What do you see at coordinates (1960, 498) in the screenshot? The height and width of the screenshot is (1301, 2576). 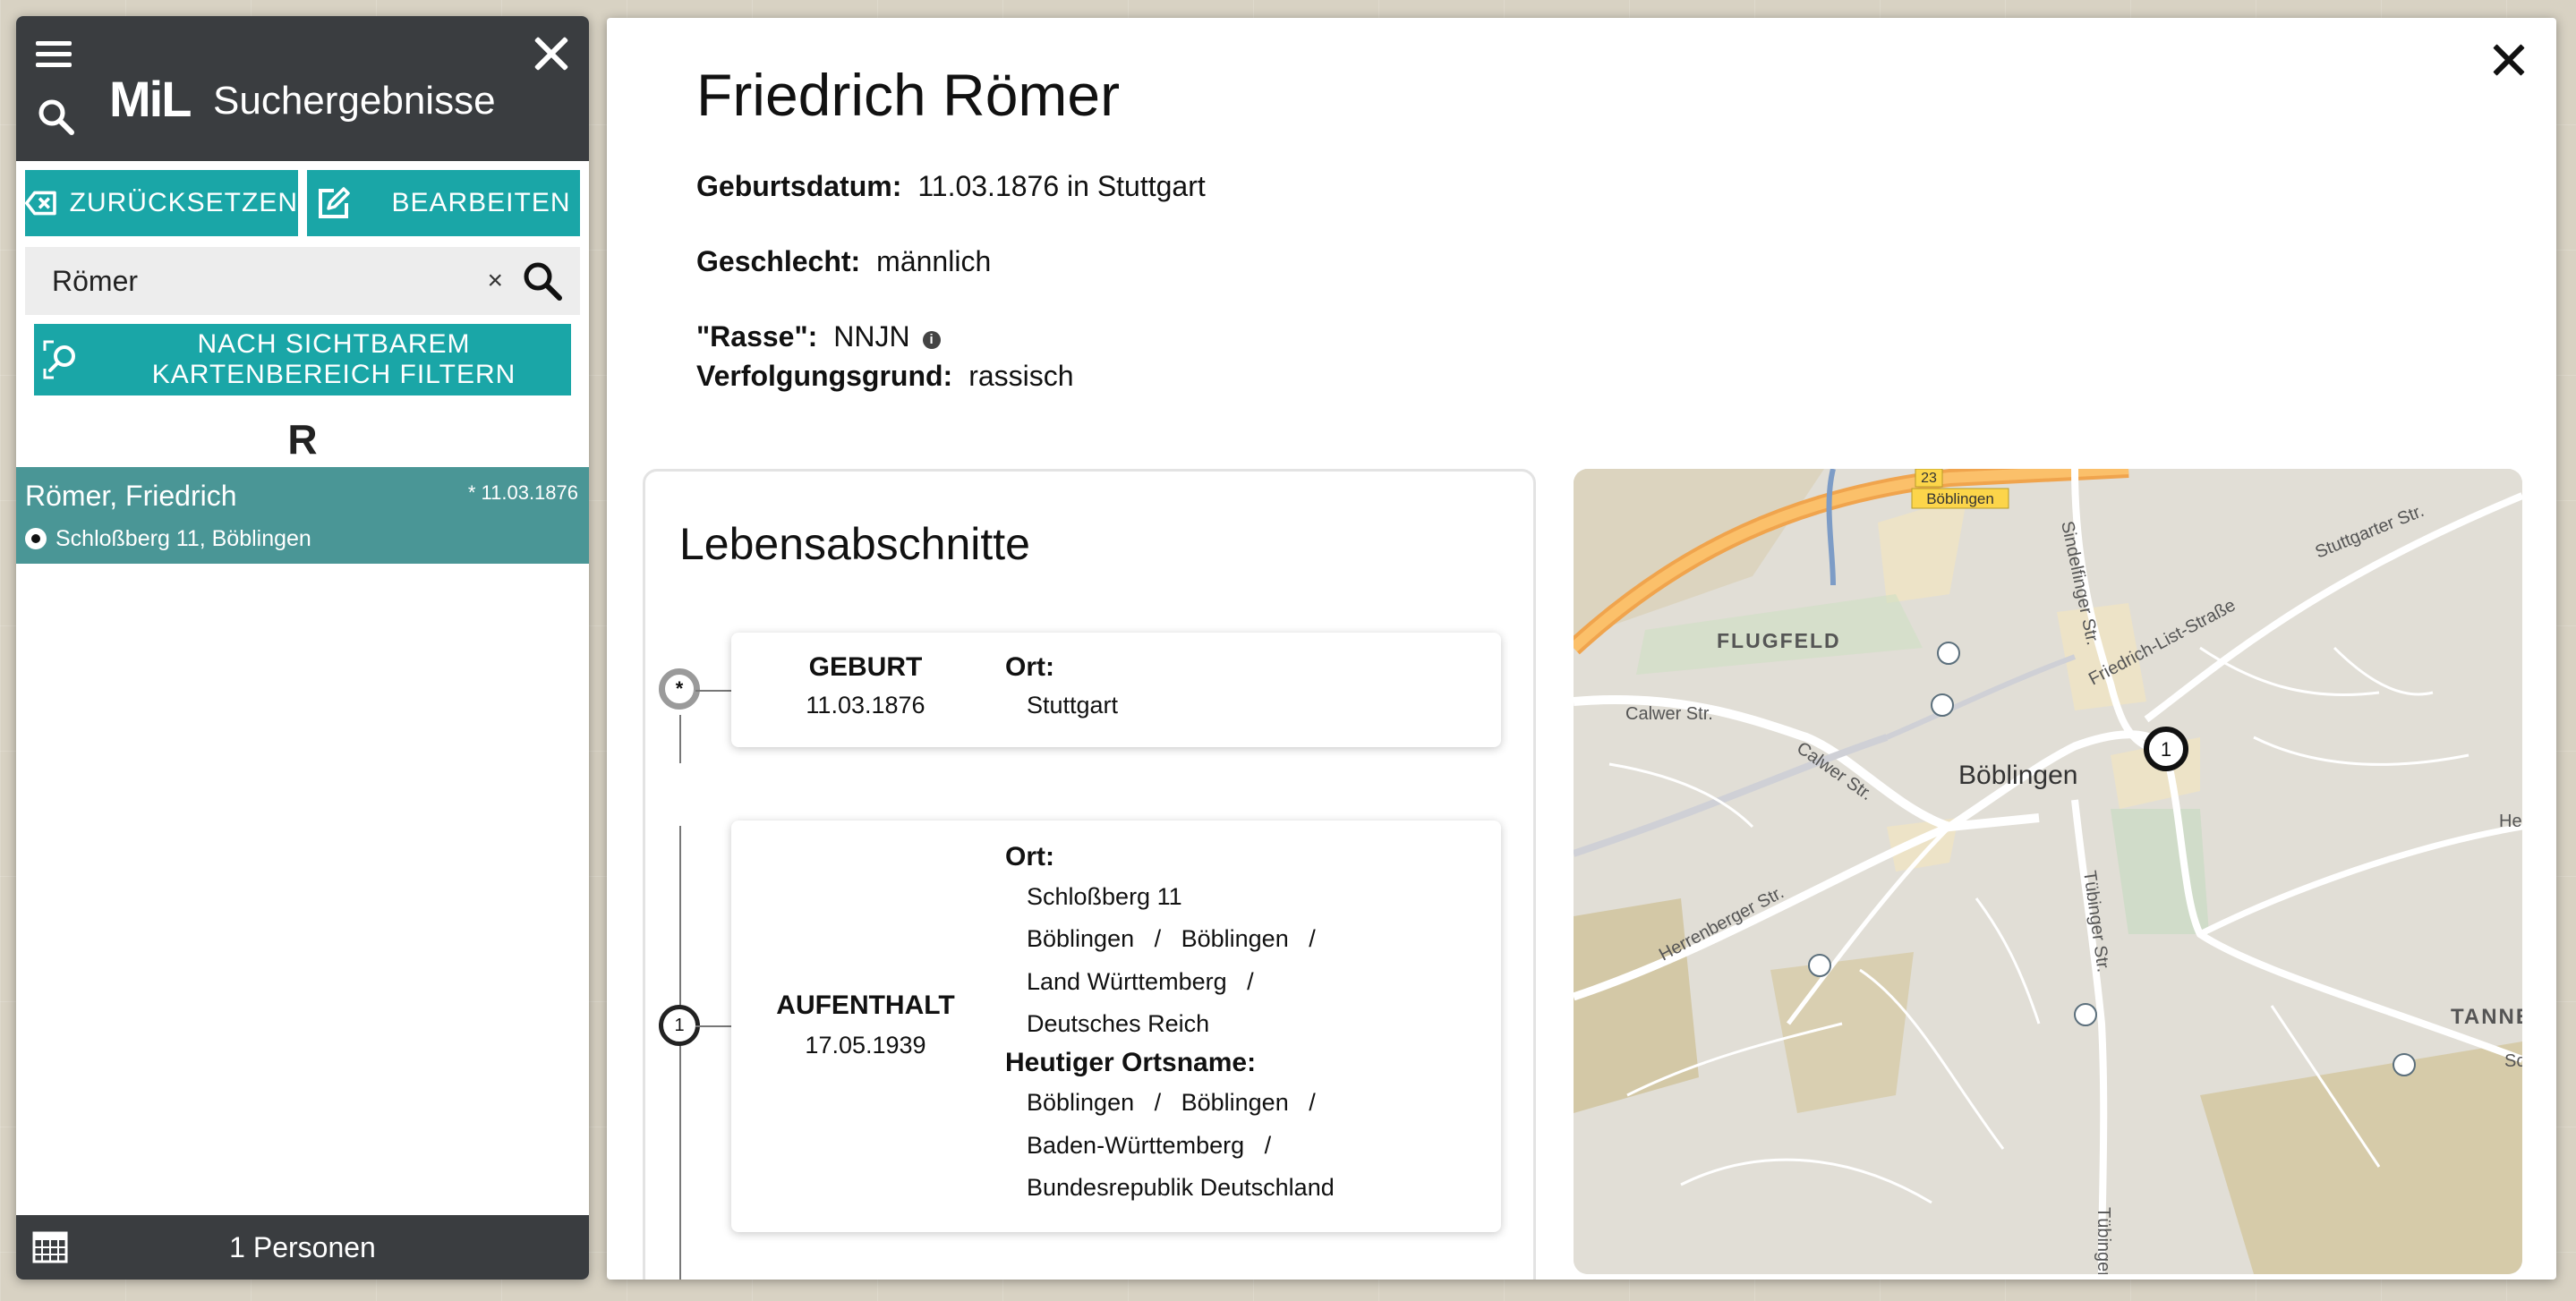 I see `road-sign-label: Böblingen` at bounding box center [1960, 498].